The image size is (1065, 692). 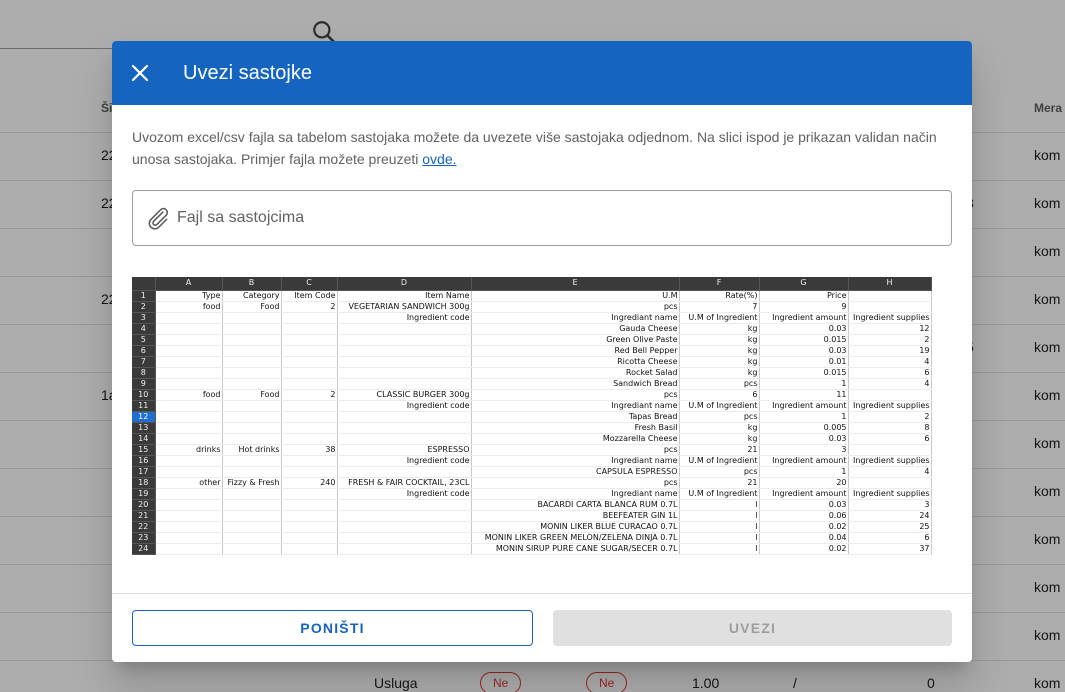 I want to click on sheet-row: 8 Rocket Salad kg 0.015 6, so click(x=532, y=373).